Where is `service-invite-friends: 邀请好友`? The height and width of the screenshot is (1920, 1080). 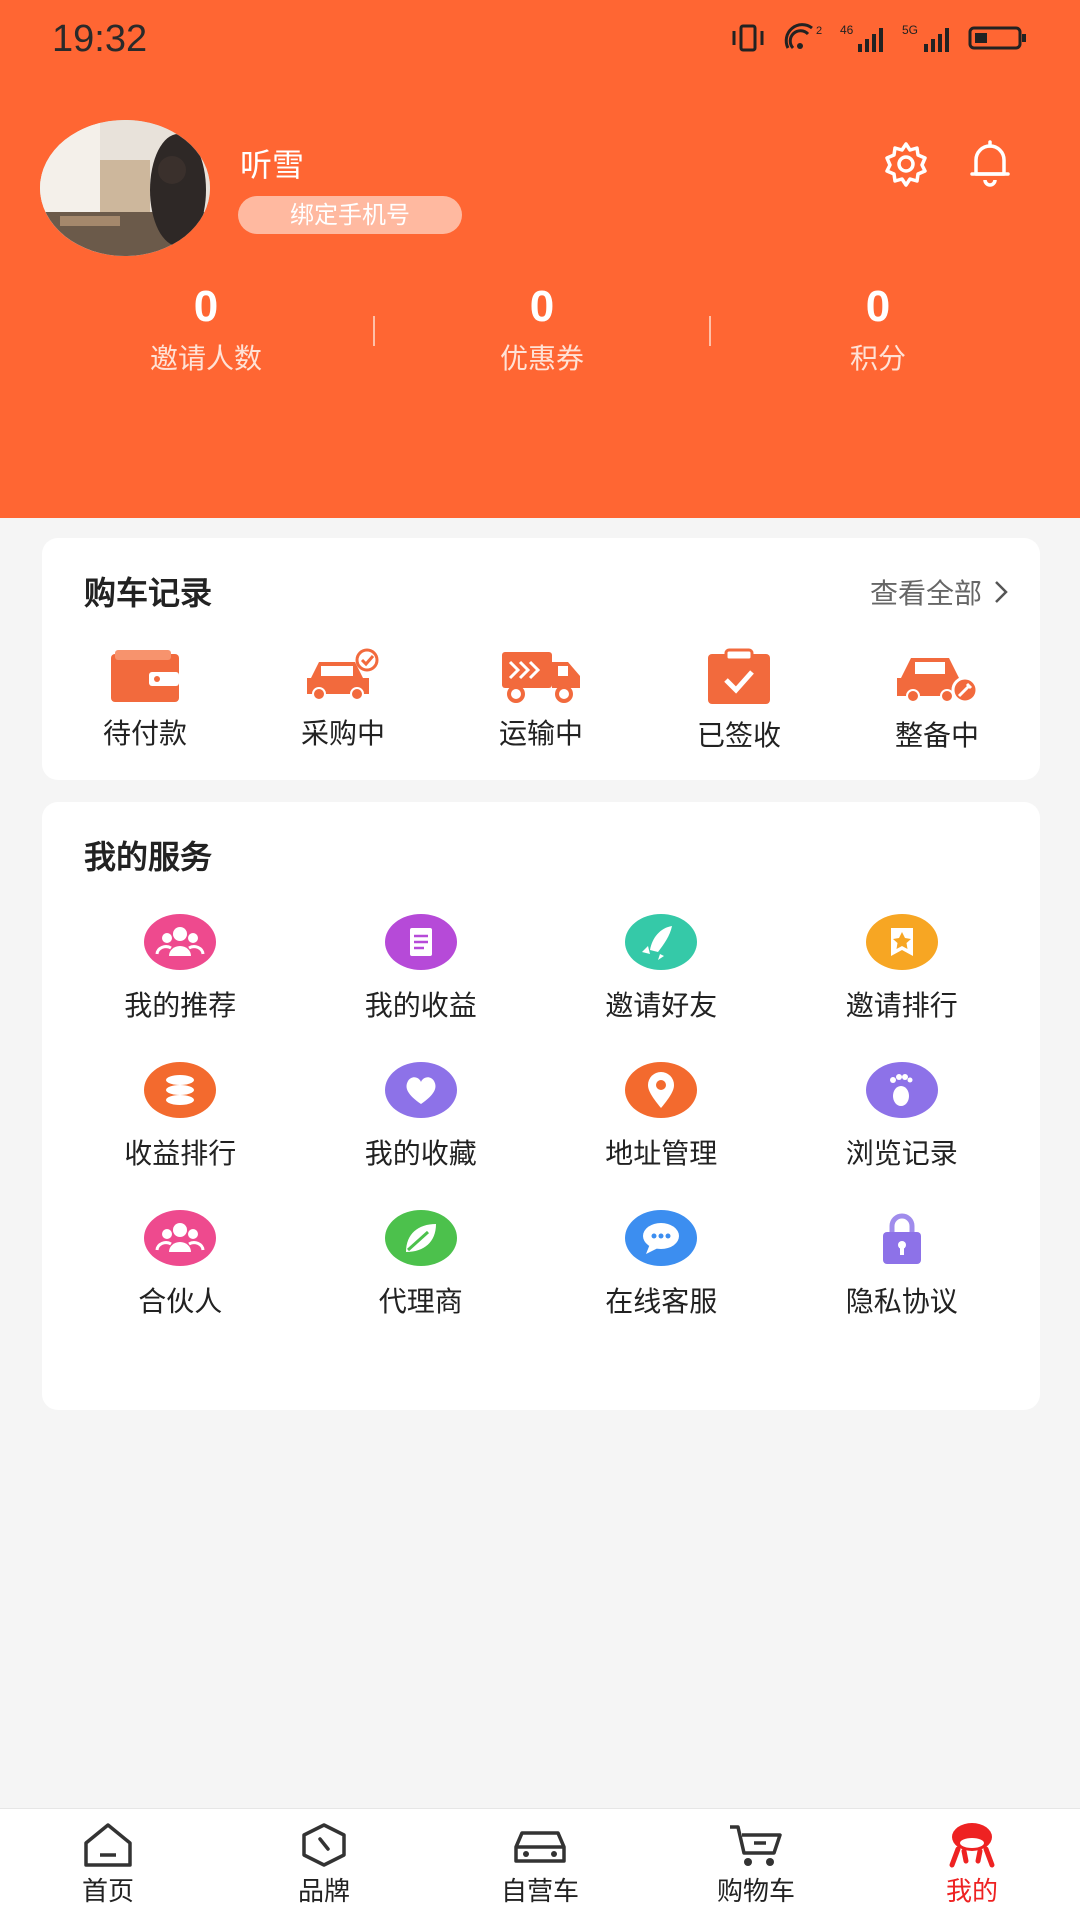
service-invite-friends: 邀请好友 is located at coordinates (661, 968).